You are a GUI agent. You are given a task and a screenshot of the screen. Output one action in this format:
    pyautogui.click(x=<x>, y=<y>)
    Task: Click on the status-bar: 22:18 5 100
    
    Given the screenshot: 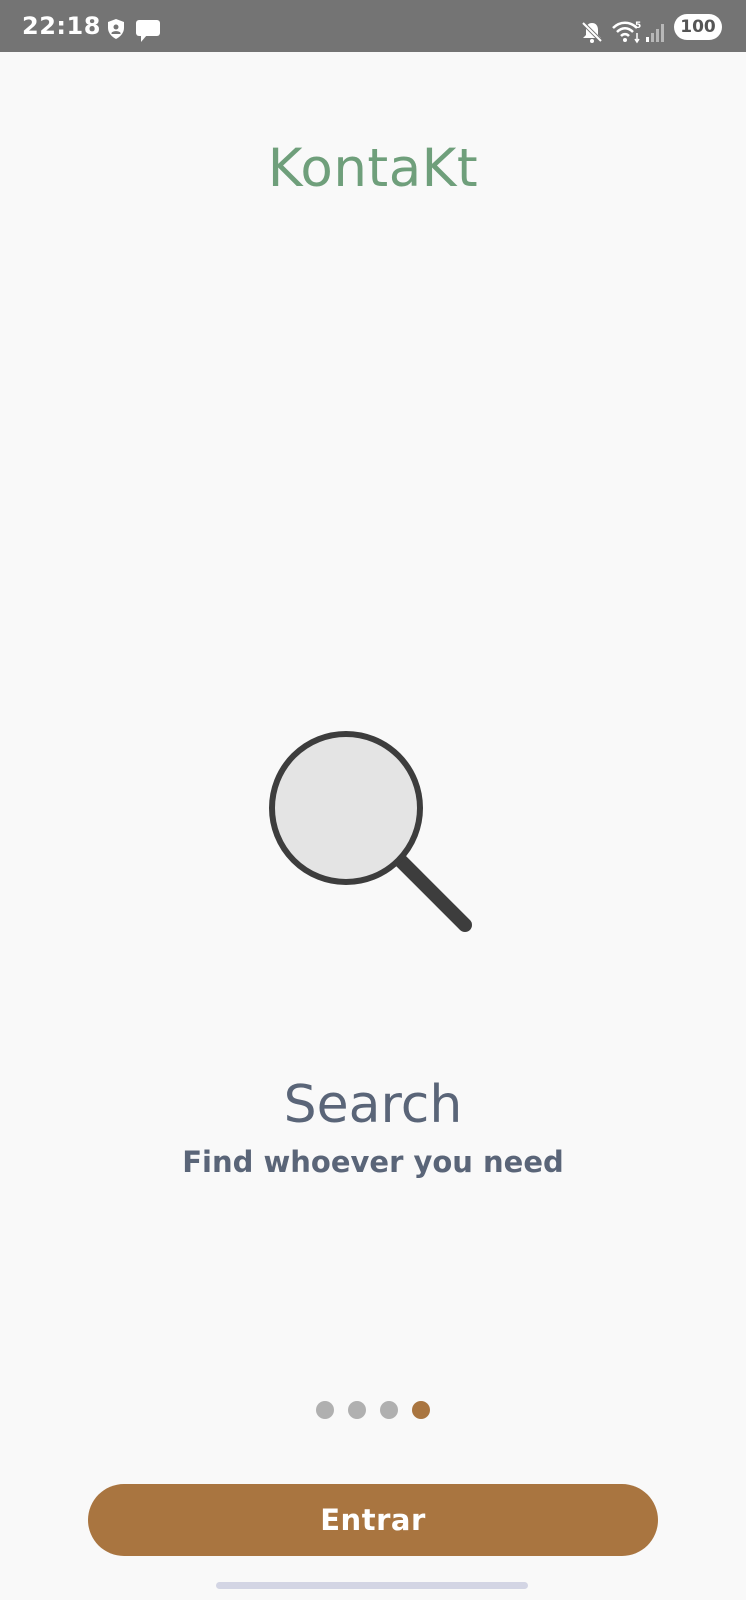 What is the action you would take?
    pyautogui.click(x=373, y=26)
    